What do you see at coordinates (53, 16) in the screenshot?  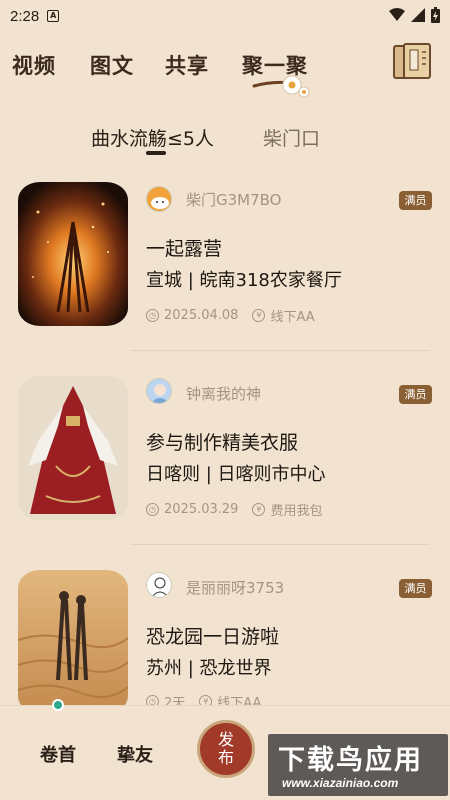 I see `notification-a-icon: A` at bounding box center [53, 16].